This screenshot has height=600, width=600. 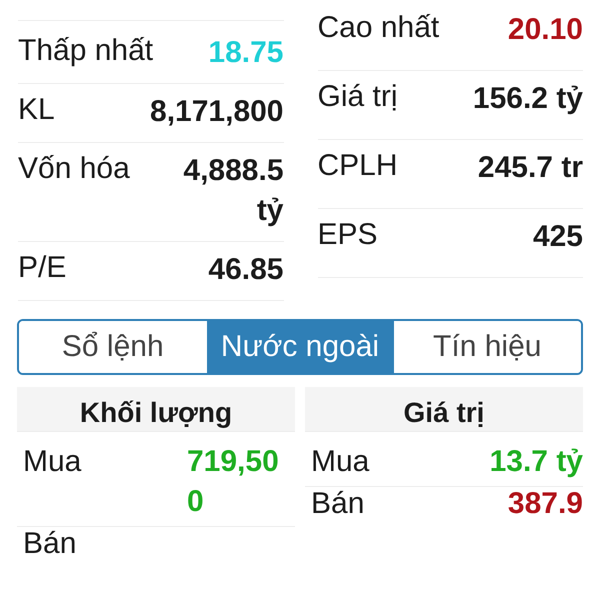 I want to click on tab: Nước ngoài, so click(x=299, y=347).